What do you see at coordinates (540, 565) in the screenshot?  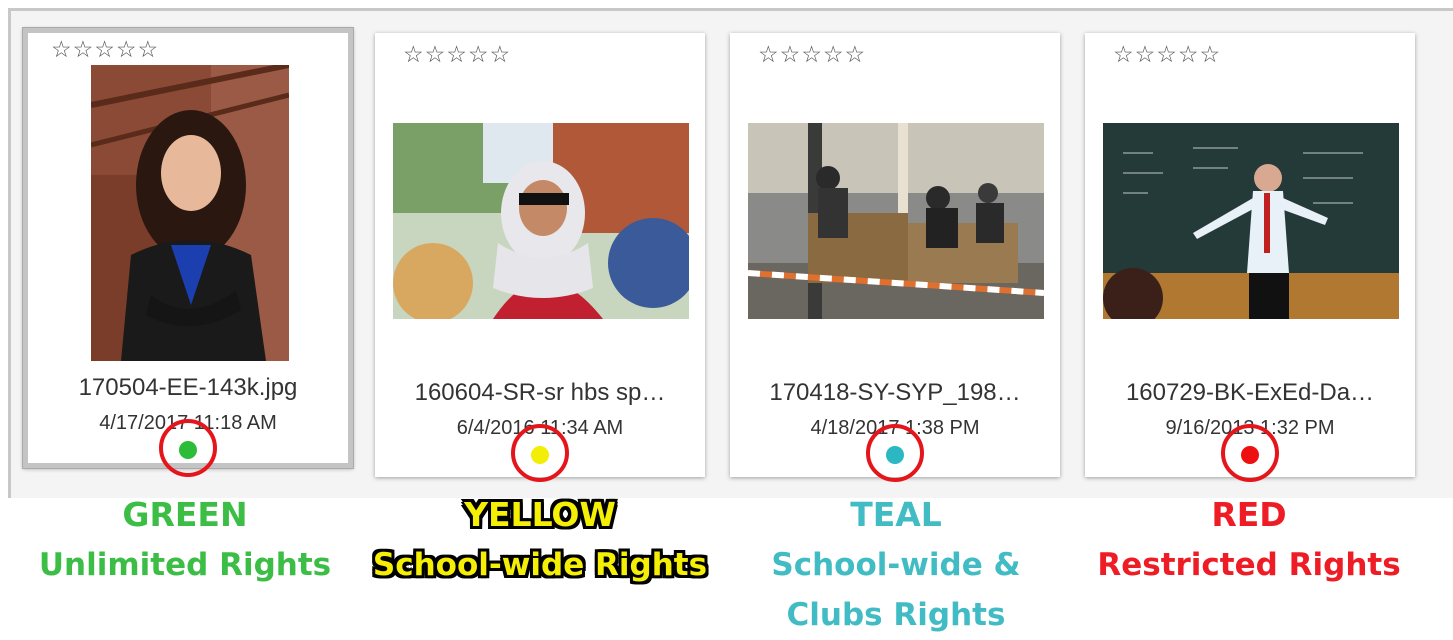 I see `legend-subtitle: School-wide Rights` at bounding box center [540, 565].